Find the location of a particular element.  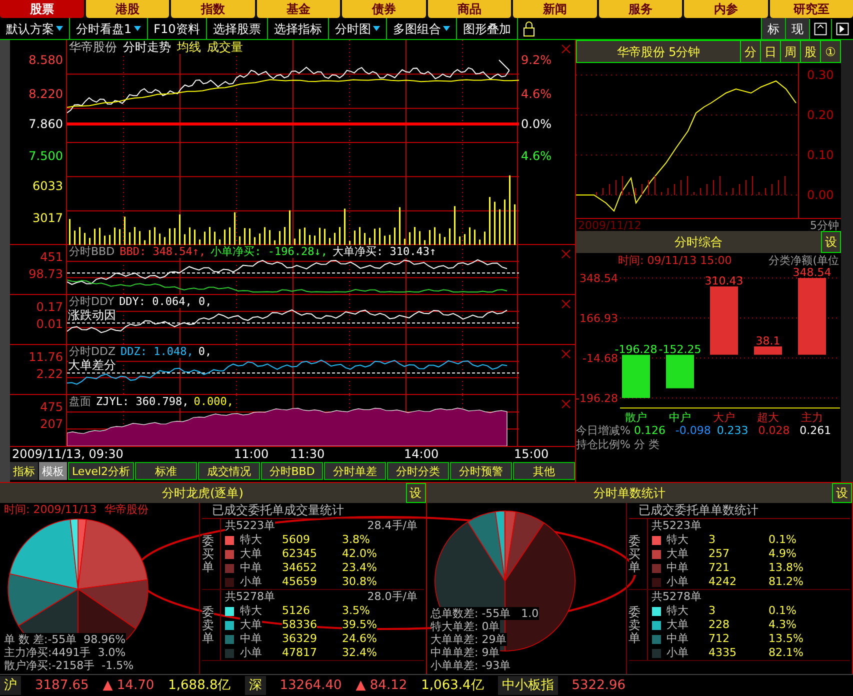

market-tab: 基金 is located at coordinates (298, 9).